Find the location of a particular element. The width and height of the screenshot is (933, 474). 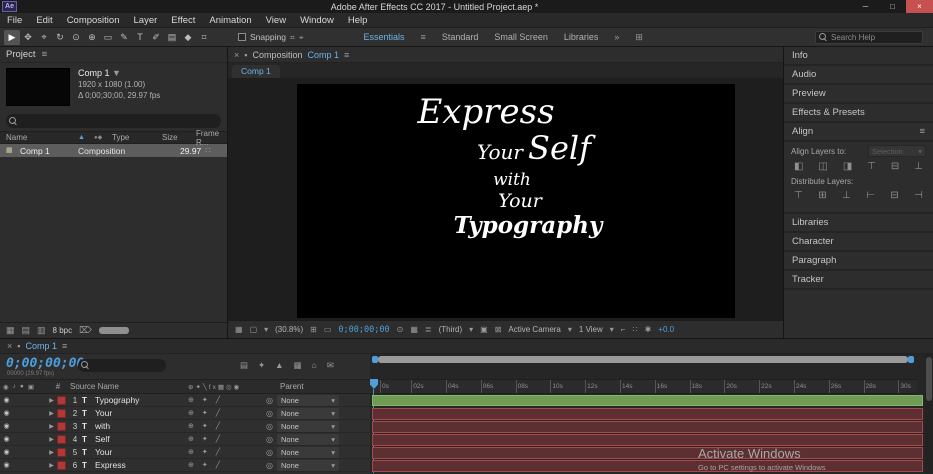

new-folder-icon: ▤ is located at coordinates (26, 330).